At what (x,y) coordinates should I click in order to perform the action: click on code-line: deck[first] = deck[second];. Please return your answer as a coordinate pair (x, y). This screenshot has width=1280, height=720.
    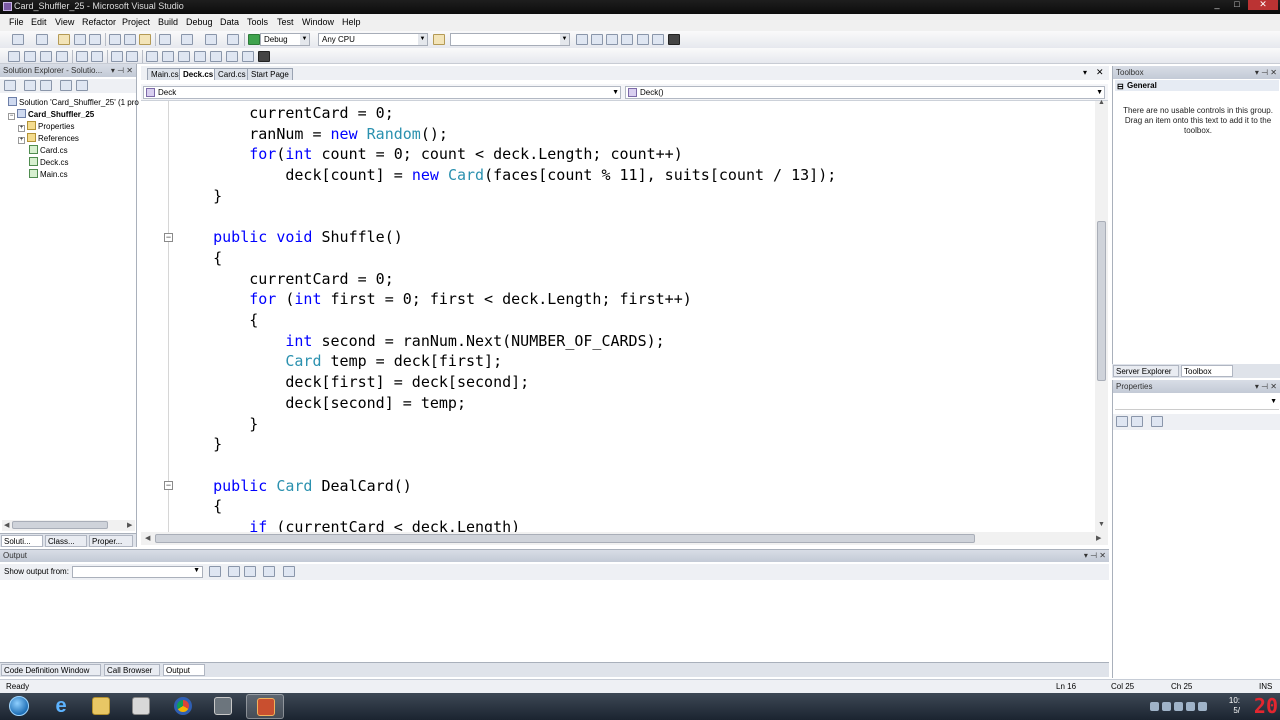
    Looking at the image, I should click on (353, 382).